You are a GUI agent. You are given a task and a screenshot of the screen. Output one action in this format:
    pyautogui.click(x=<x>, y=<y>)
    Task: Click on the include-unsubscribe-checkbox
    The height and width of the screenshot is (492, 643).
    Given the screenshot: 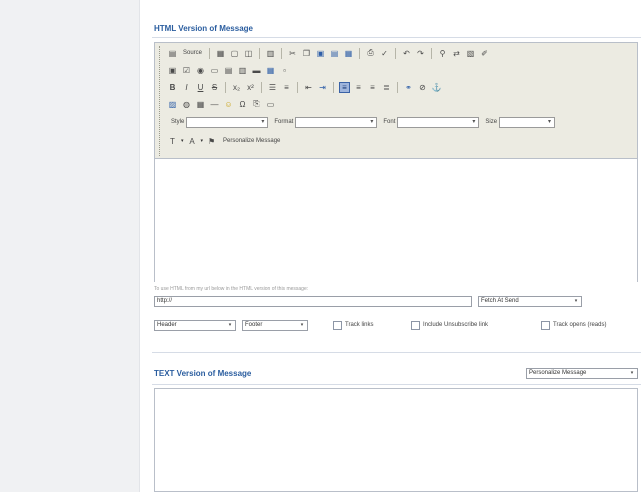 What is the action you would take?
    pyautogui.click(x=415, y=325)
    